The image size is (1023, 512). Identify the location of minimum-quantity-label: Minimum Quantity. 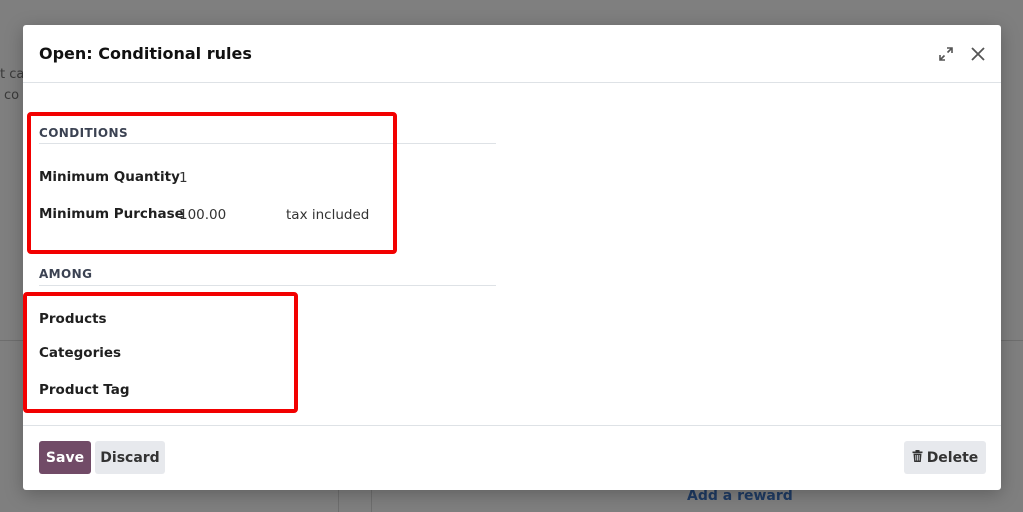
(109, 177).